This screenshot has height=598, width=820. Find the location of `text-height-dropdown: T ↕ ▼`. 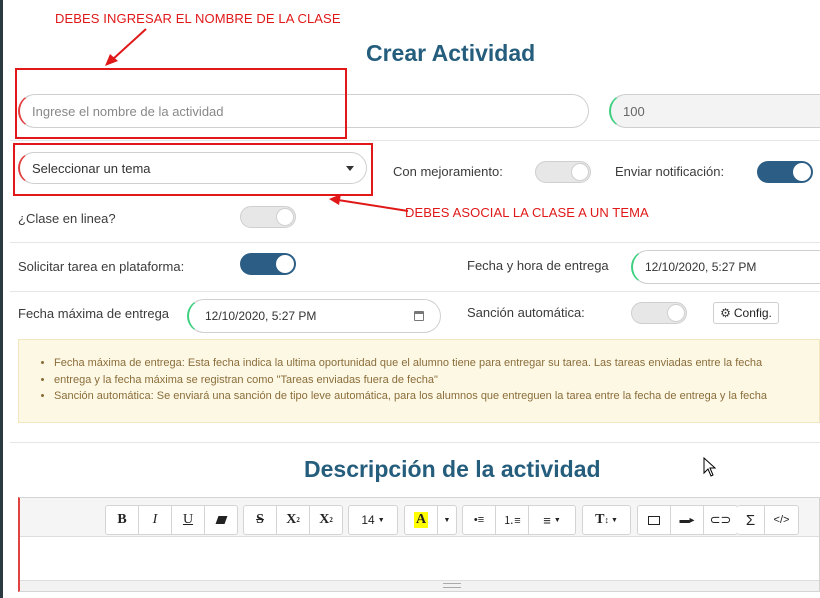

text-height-dropdown: T ↕ ▼ is located at coordinates (606, 520).